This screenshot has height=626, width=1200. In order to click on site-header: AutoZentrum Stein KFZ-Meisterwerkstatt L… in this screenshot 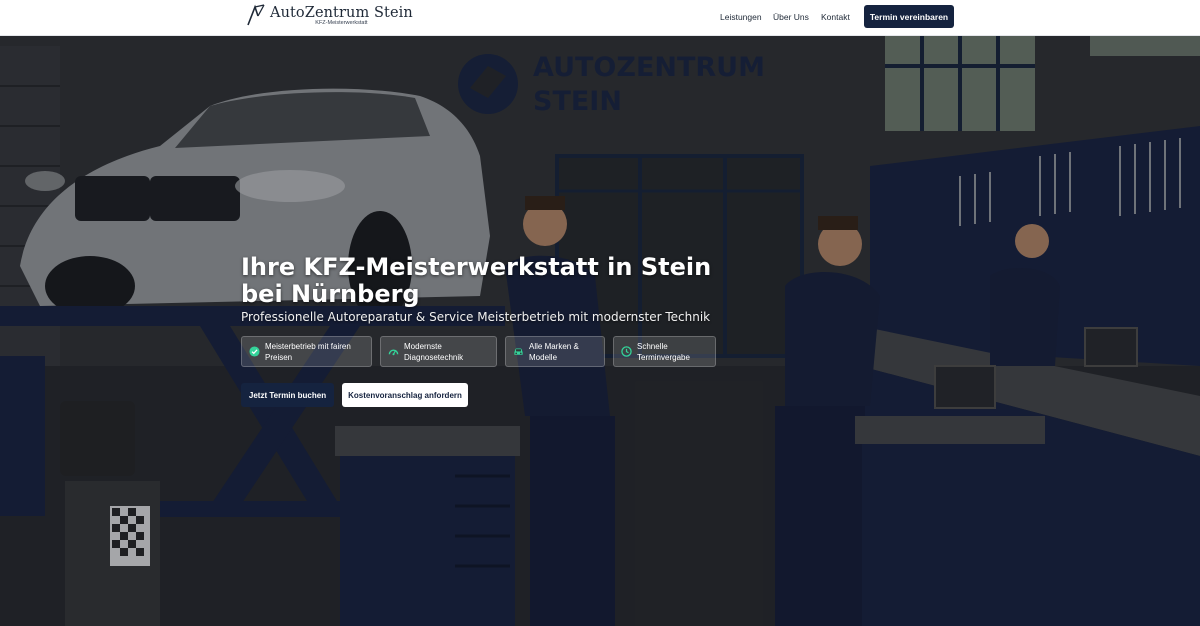, I will do `click(600, 18)`.